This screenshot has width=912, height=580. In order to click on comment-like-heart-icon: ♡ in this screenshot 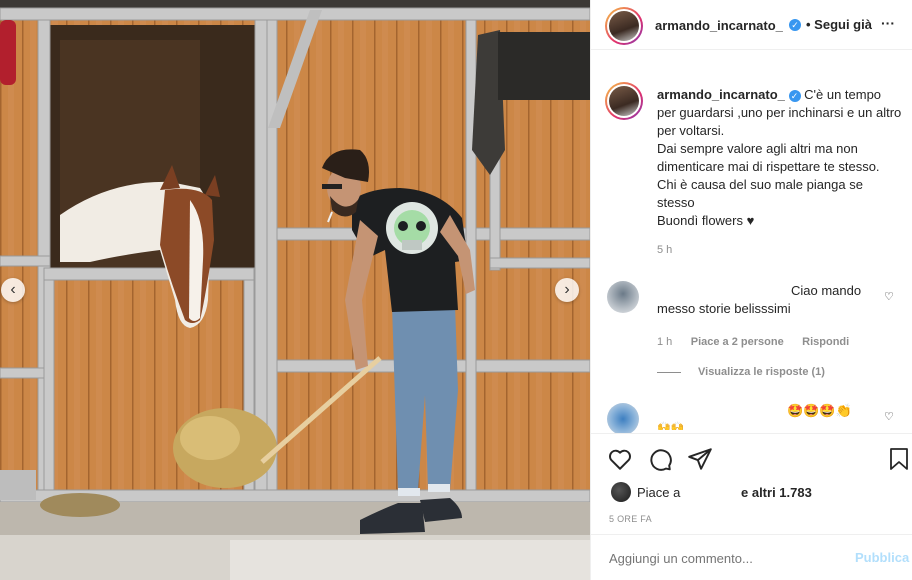, I will do `click(889, 296)`.